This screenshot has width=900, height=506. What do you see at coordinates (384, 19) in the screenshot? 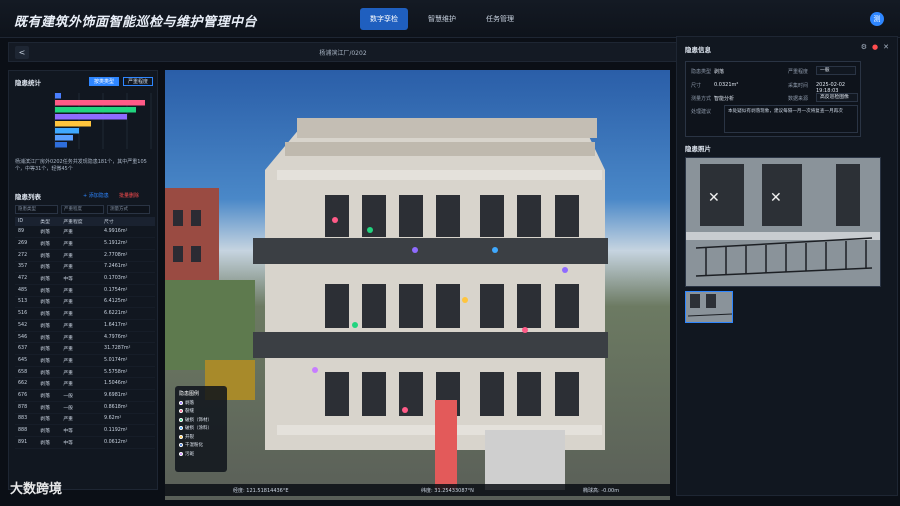
I see `tab-digital-inspection: 数字孪检` at bounding box center [384, 19].